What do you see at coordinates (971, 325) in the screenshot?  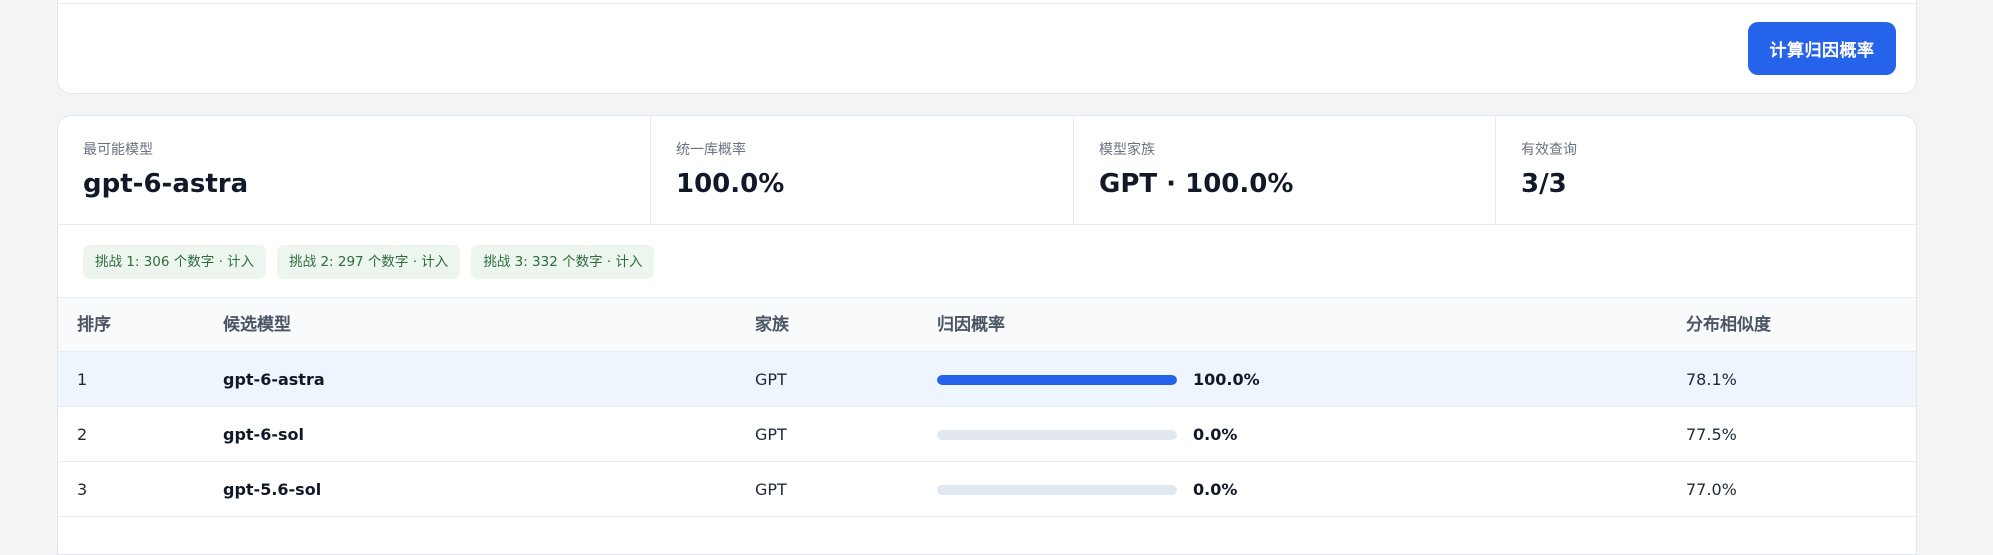 I see `header-probability: 归因概率` at bounding box center [971, 325].